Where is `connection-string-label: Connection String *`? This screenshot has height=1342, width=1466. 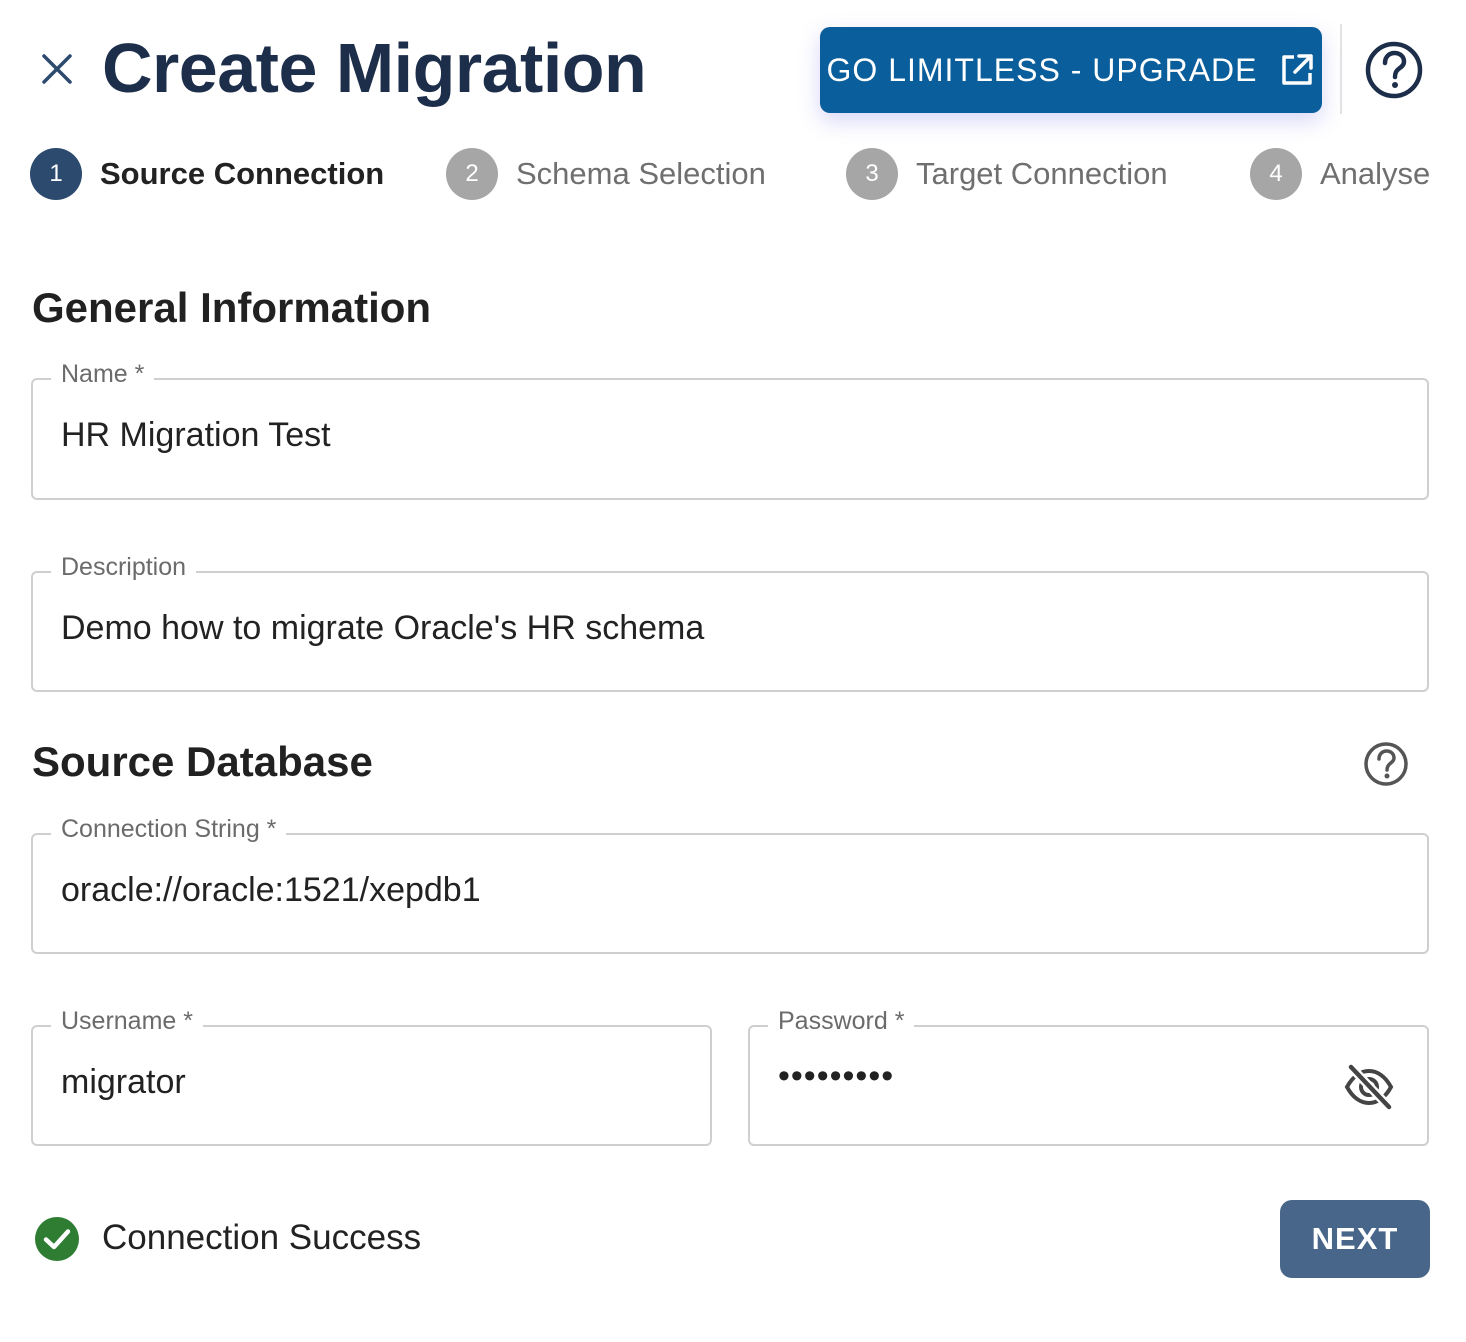
connection-string-label: Connection String * is located at coordinates (169, 829).